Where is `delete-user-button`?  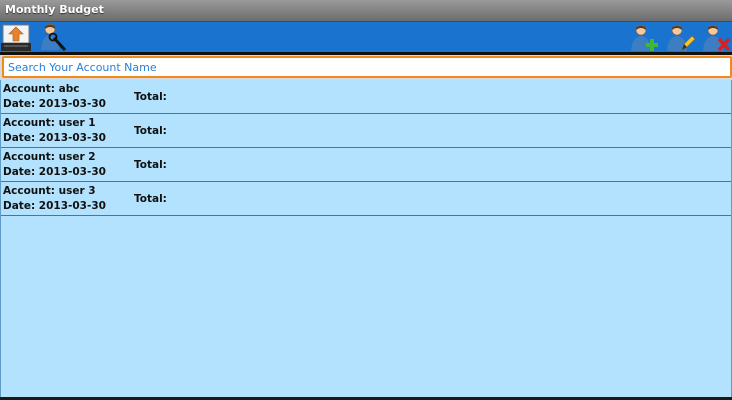 delete-user-button is located at coordinates (716, 37).